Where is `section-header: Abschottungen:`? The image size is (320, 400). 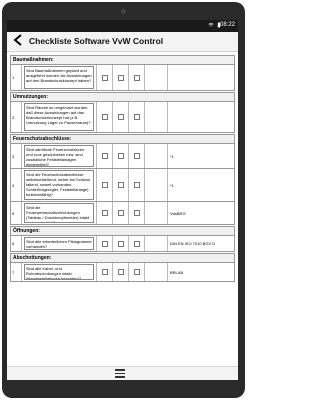
section-header: Abschottungen: is located at coordinates (122, 258).